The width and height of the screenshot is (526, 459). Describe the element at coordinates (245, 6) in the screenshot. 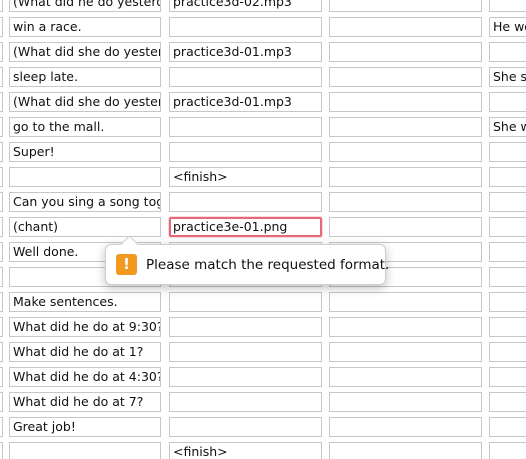

I see `file-field: practice3d-02.mp3` at that location.